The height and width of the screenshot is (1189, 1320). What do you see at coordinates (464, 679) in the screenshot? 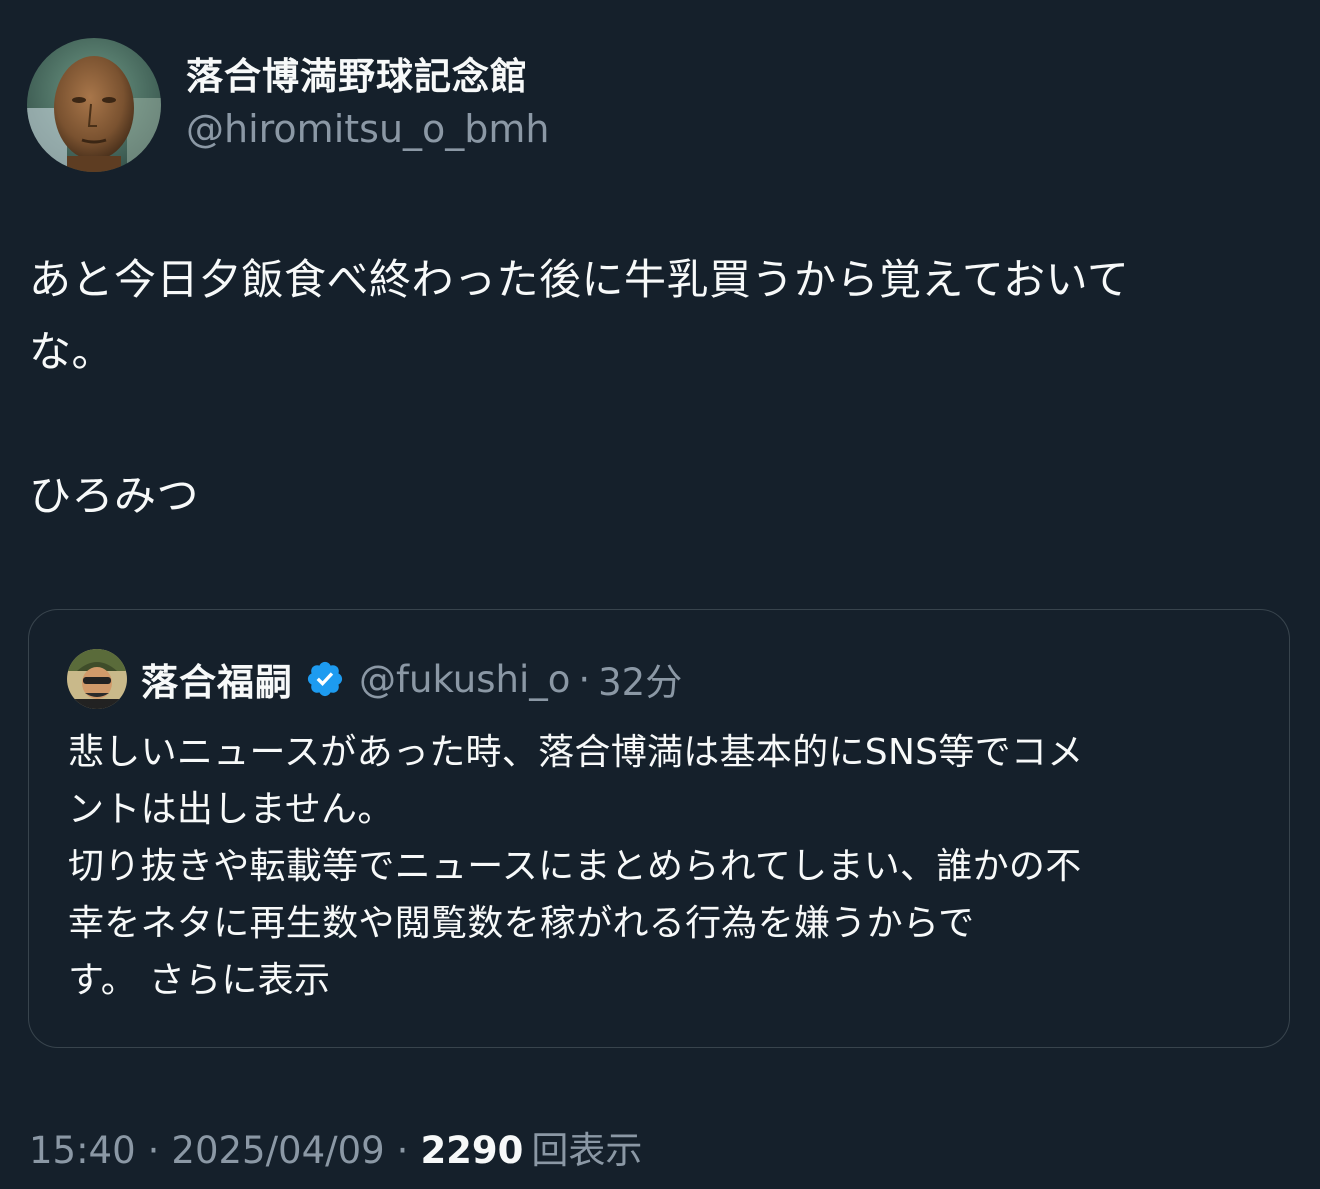
I see `quote-author-handle: @fukushi_o` at bounding box center [464, 679].